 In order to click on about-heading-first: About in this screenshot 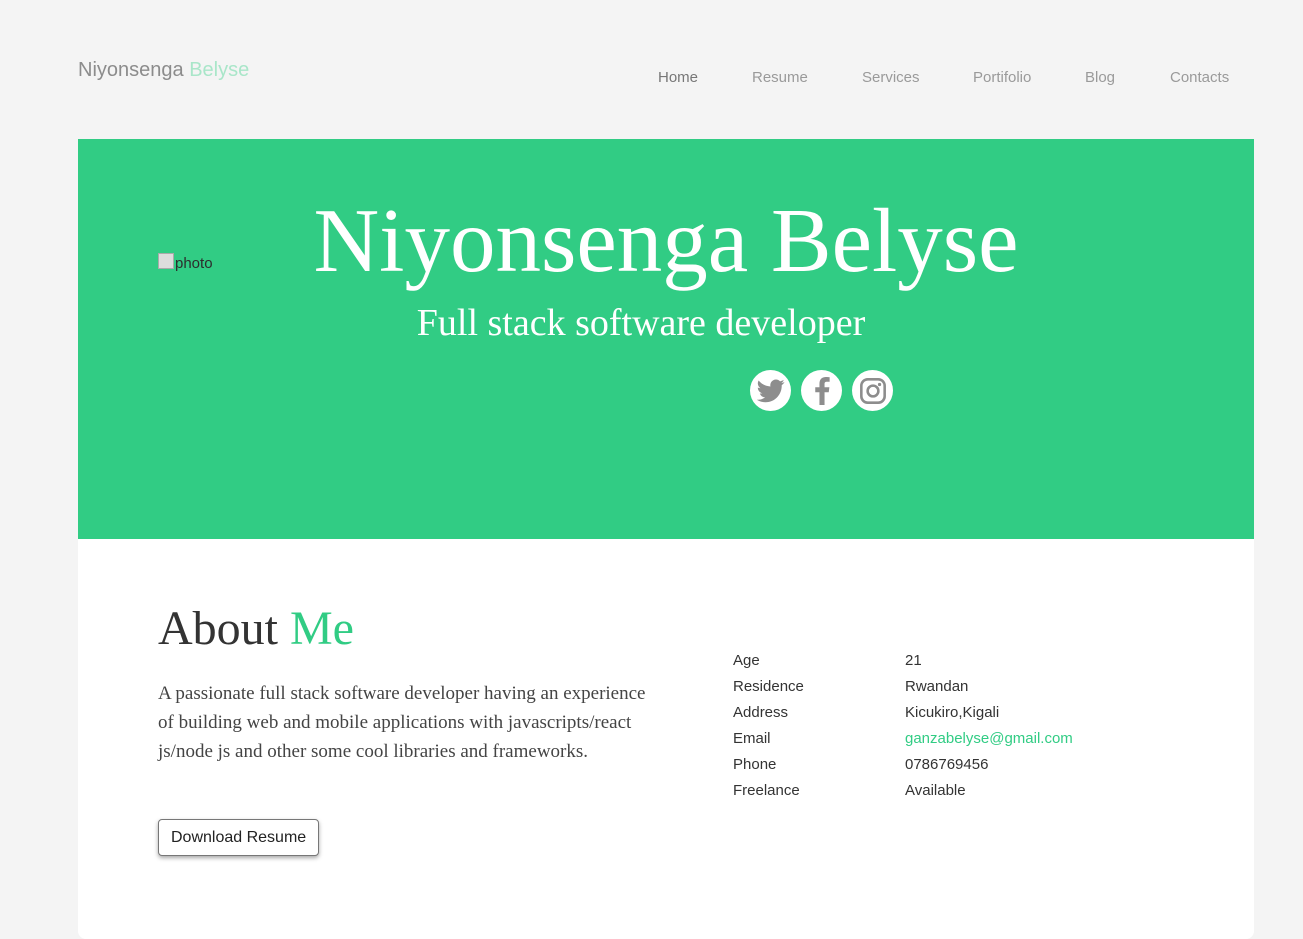, I will do `click(218, 628)`.